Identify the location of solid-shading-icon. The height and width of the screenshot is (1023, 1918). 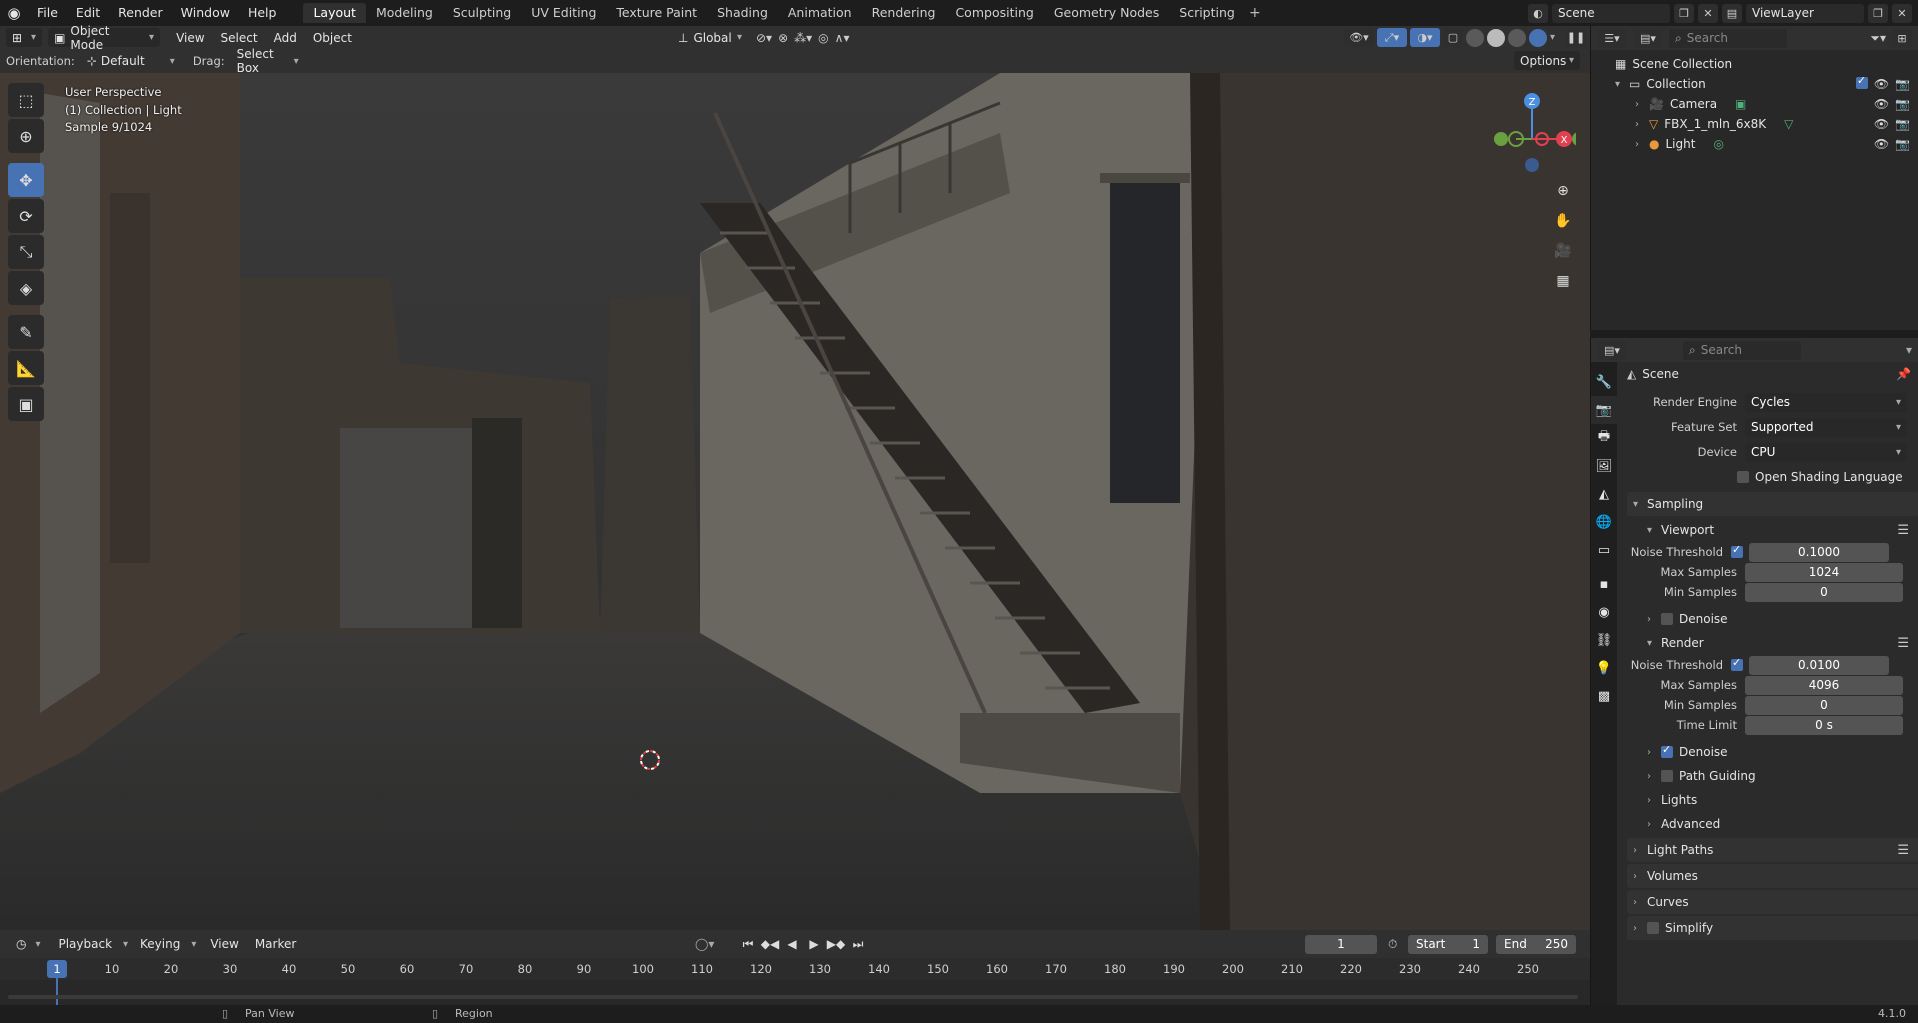
(1495, 37).